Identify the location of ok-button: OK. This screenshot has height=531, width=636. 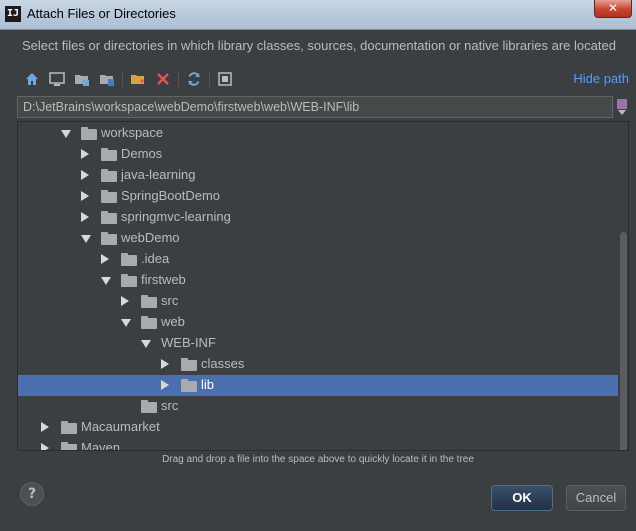
(522, 498).